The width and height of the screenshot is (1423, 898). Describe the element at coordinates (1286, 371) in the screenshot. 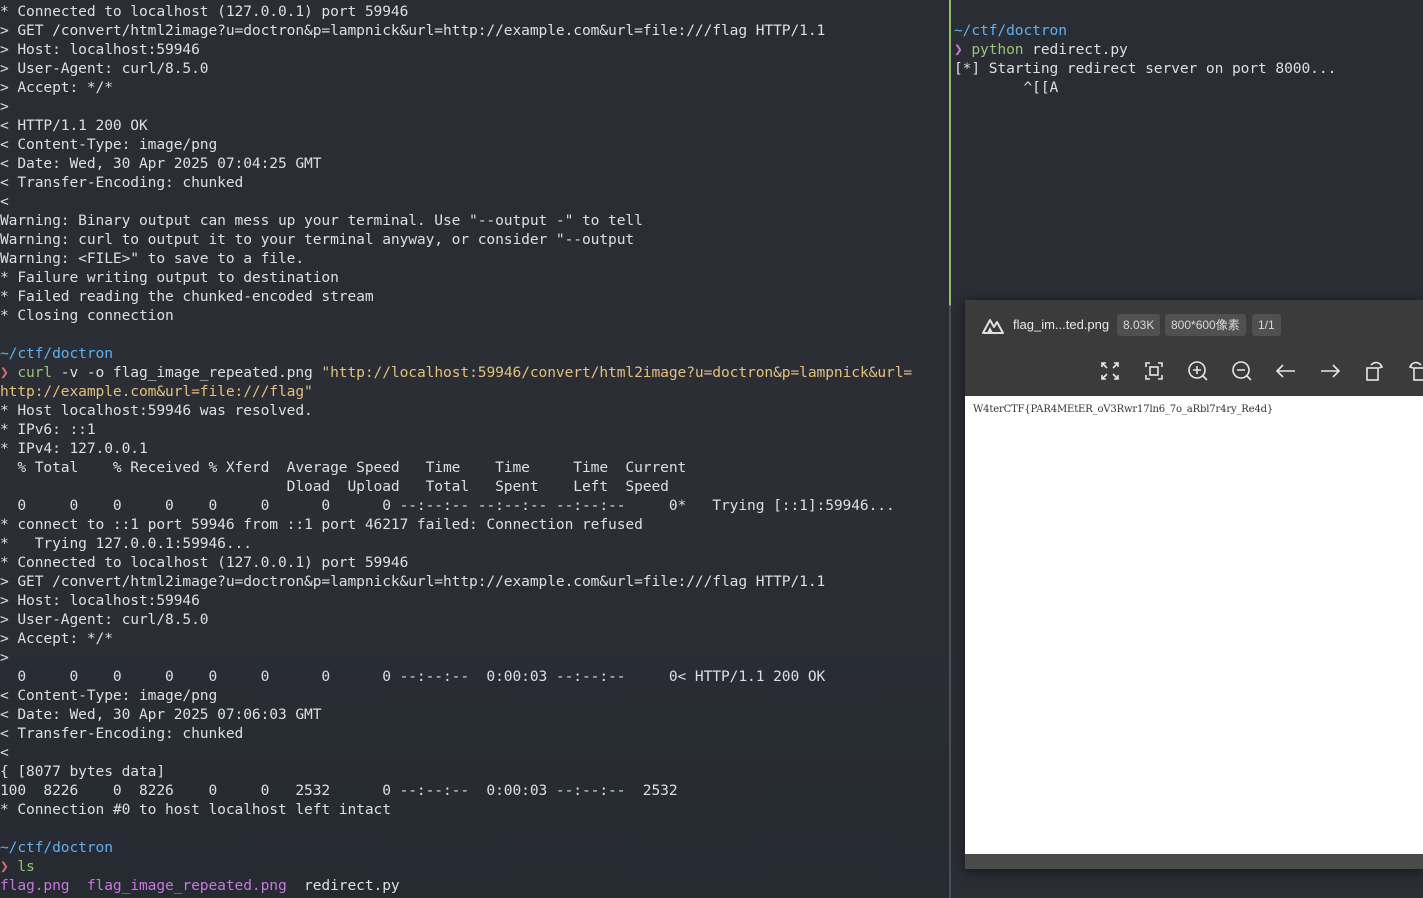

I see `previous-image-icon` at that location.